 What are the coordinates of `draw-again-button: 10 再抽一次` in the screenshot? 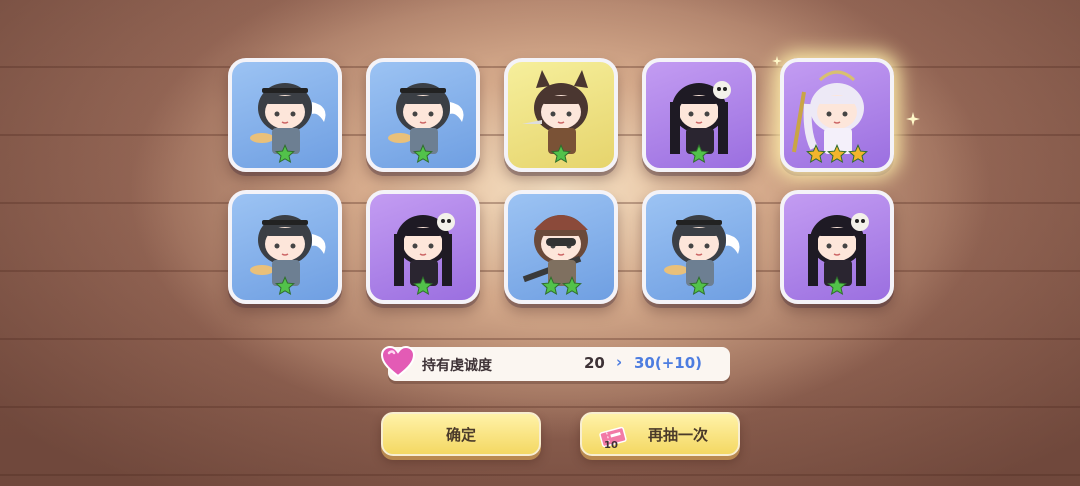 It's located at (660, 434).